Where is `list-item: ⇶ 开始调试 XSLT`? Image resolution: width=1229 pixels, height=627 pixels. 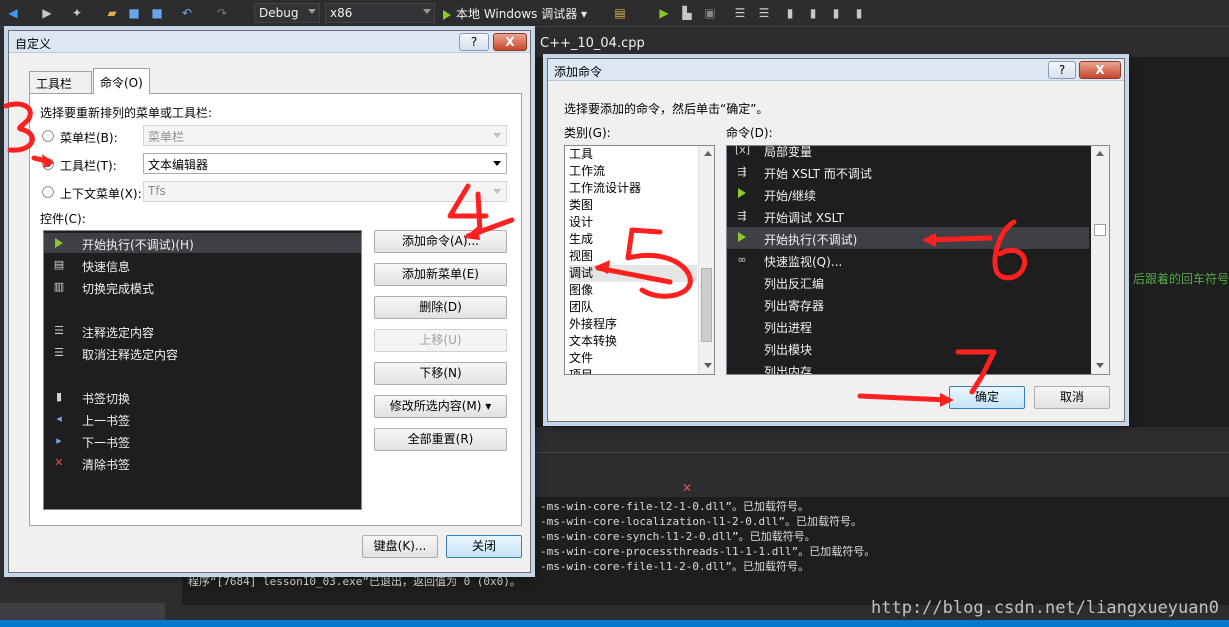
list-item: ⇶ 开始调试 XSLT is located at coordinates (908, 216).